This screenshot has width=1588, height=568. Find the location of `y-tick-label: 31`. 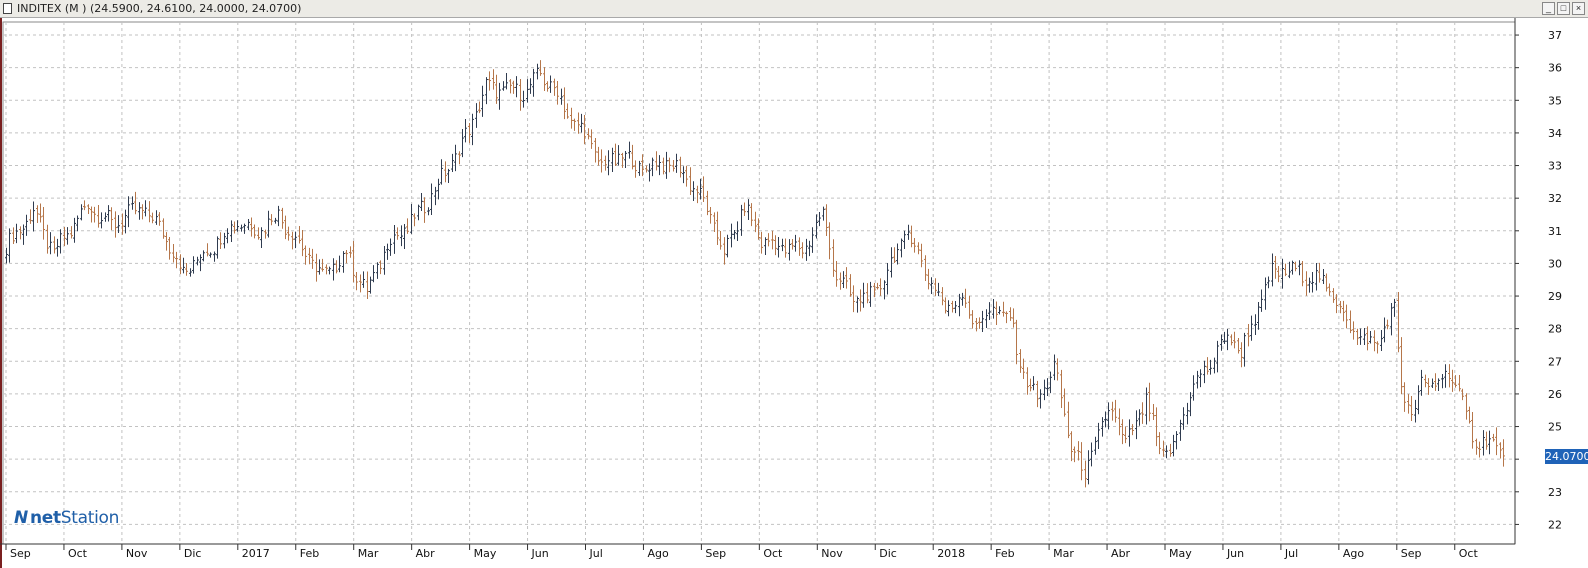

y-tick-label: 31 is located at coordinates (1555, 231).